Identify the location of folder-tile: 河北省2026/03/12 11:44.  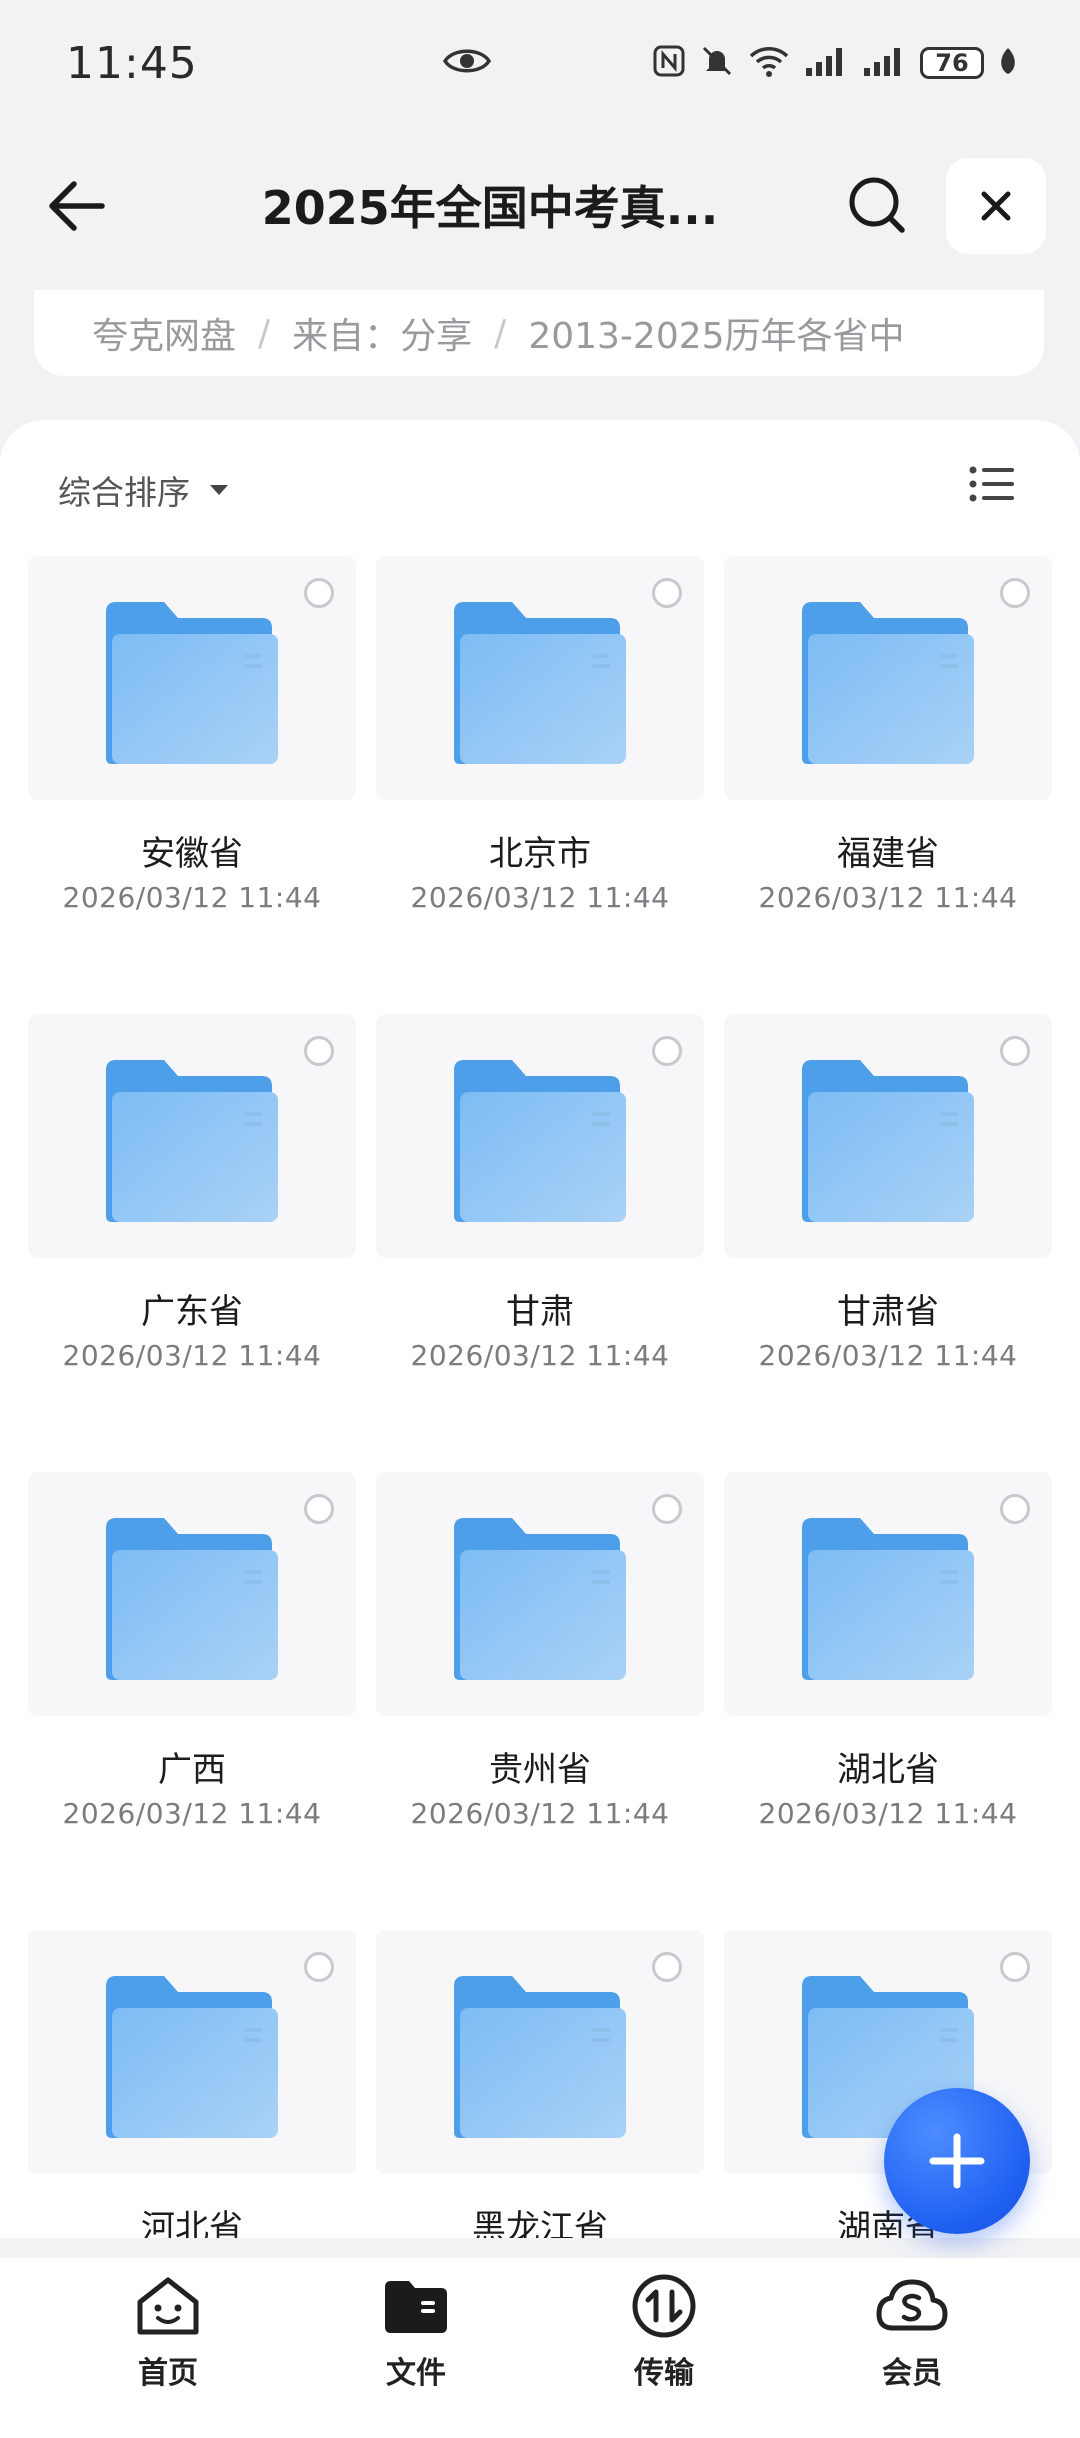
(192, 2084).